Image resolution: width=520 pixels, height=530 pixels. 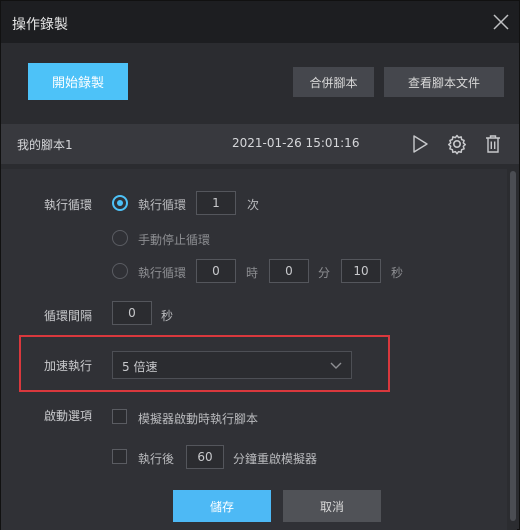 What do you see at coordinates (444, 82) in the screenshot?
I see `view-script-files-button: 查看腳本文件` at bounding box center [444, 82].